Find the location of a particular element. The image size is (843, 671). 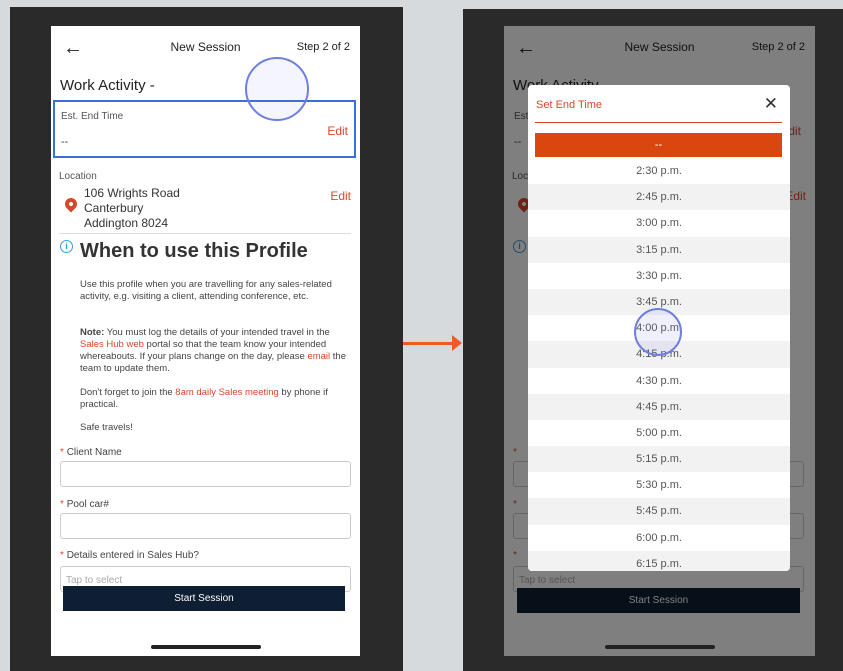

address-line-2: Canterbury is located at coordinates (114, 208).